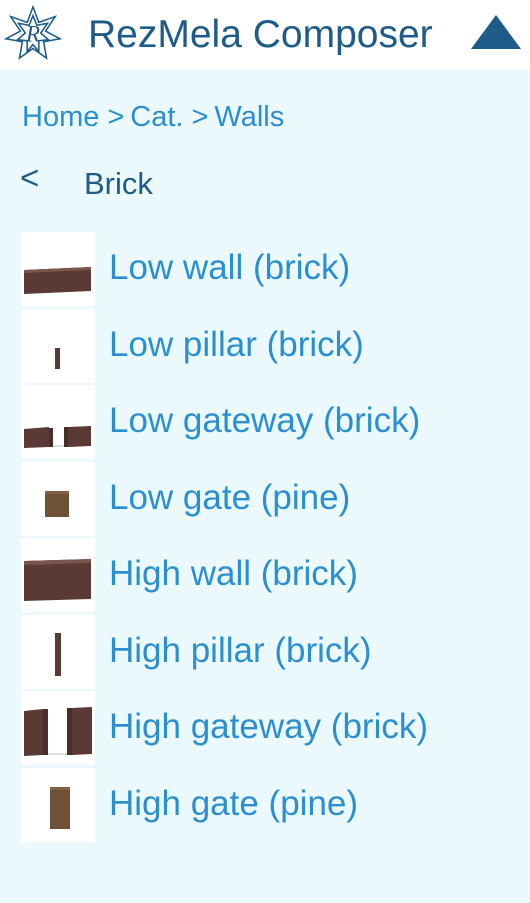 This screenshot has width=530, height=903. Describe the element at coordinates (58, 651) in the screenshot. I see `high-pillar-thumbnail` at that location.